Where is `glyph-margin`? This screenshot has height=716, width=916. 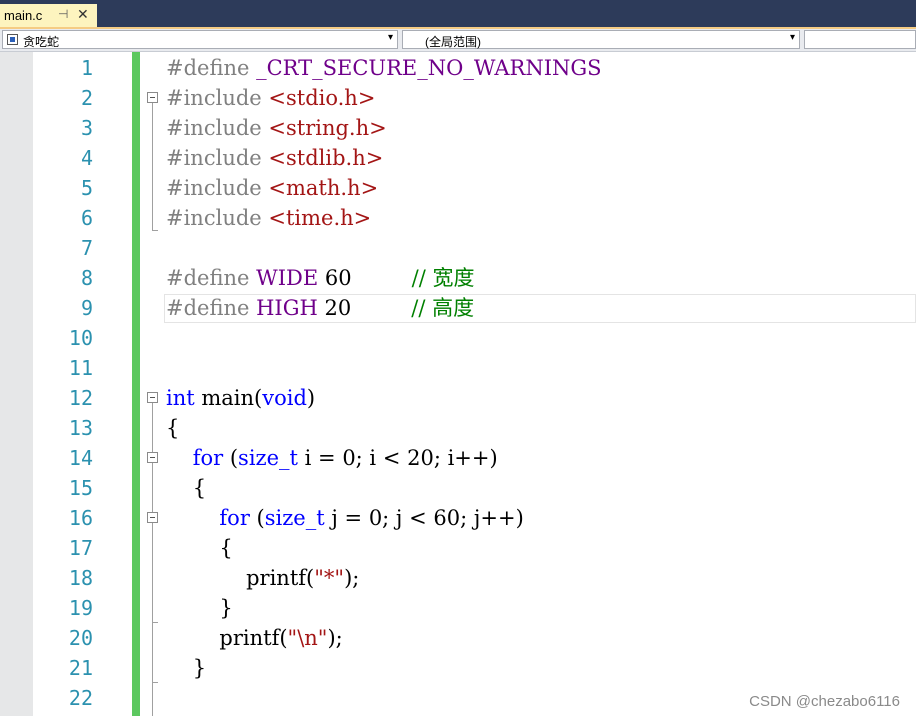 glyph-margin is located at coordinates (16, 384).